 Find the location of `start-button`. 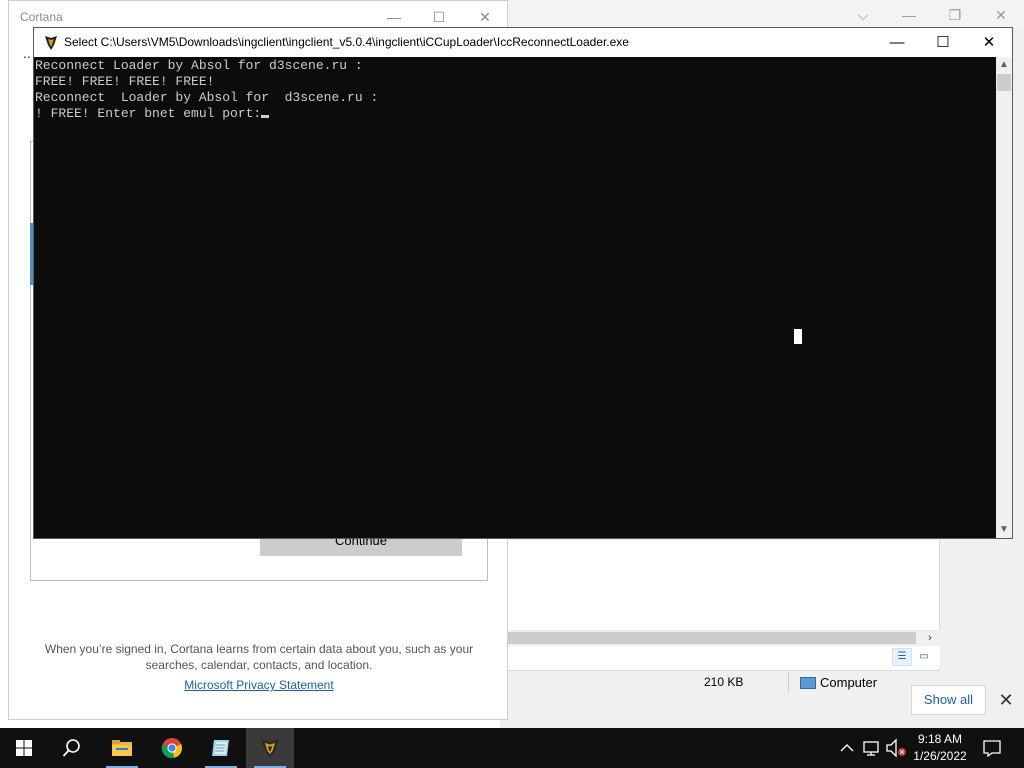

start-button is located at coordinates (24, 748).